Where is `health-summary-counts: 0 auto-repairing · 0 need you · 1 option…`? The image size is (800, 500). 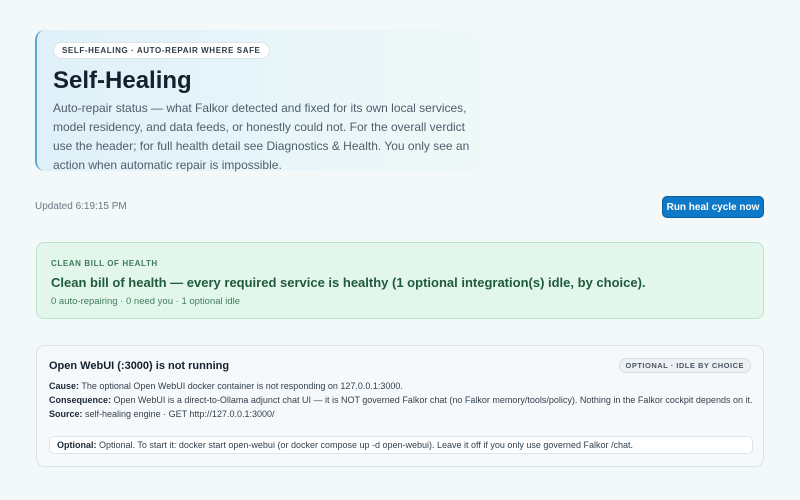 health-summary-counts: 0 auto-repairing · 0 need you · 1 option… is located at coordinates (146, 301).